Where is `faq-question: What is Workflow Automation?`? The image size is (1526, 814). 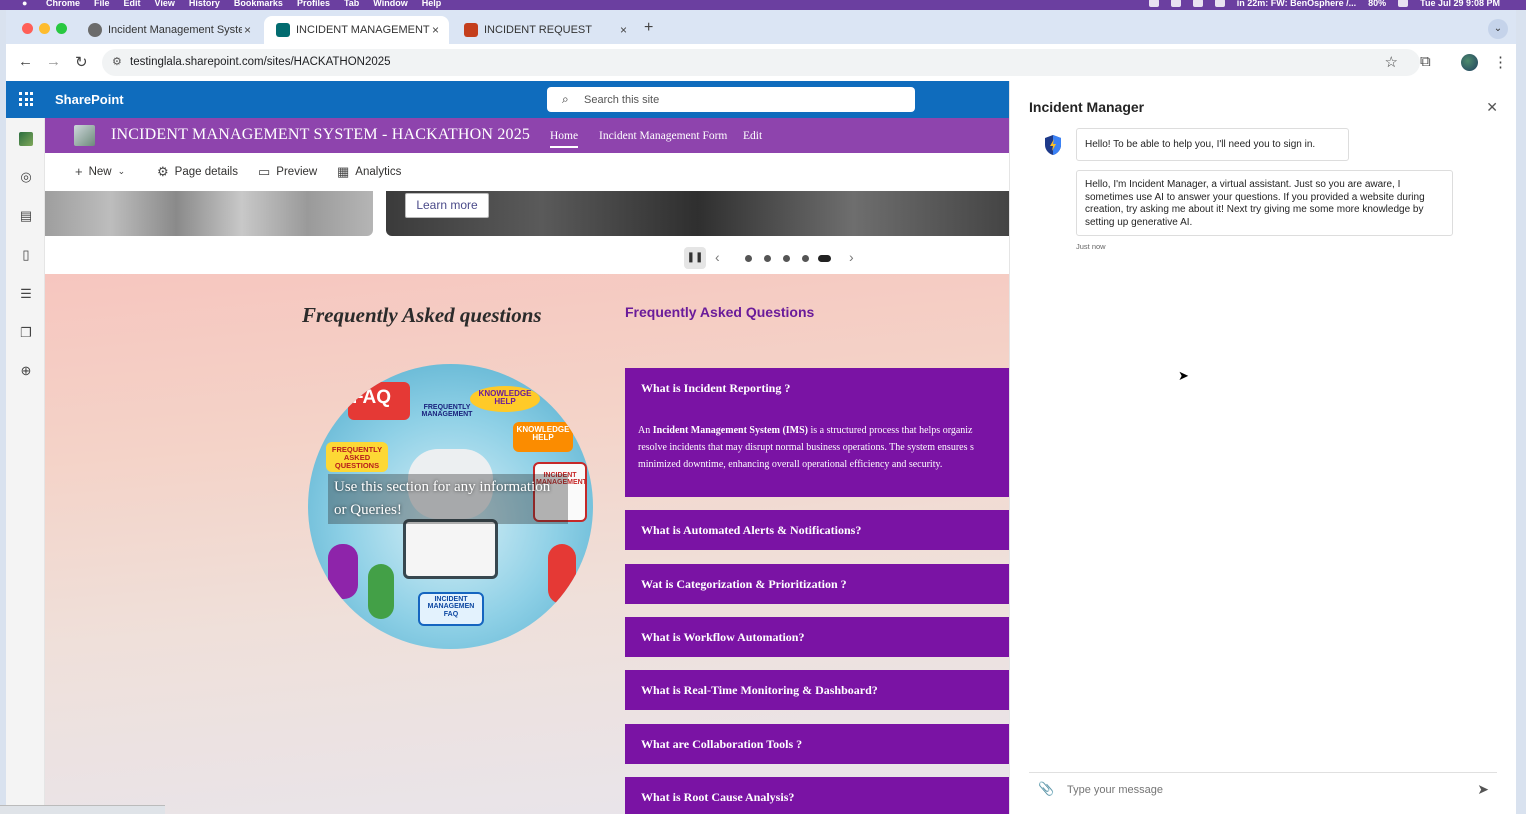 faq-question: What is Workflow Automation? is located at coordinates (722, 637).